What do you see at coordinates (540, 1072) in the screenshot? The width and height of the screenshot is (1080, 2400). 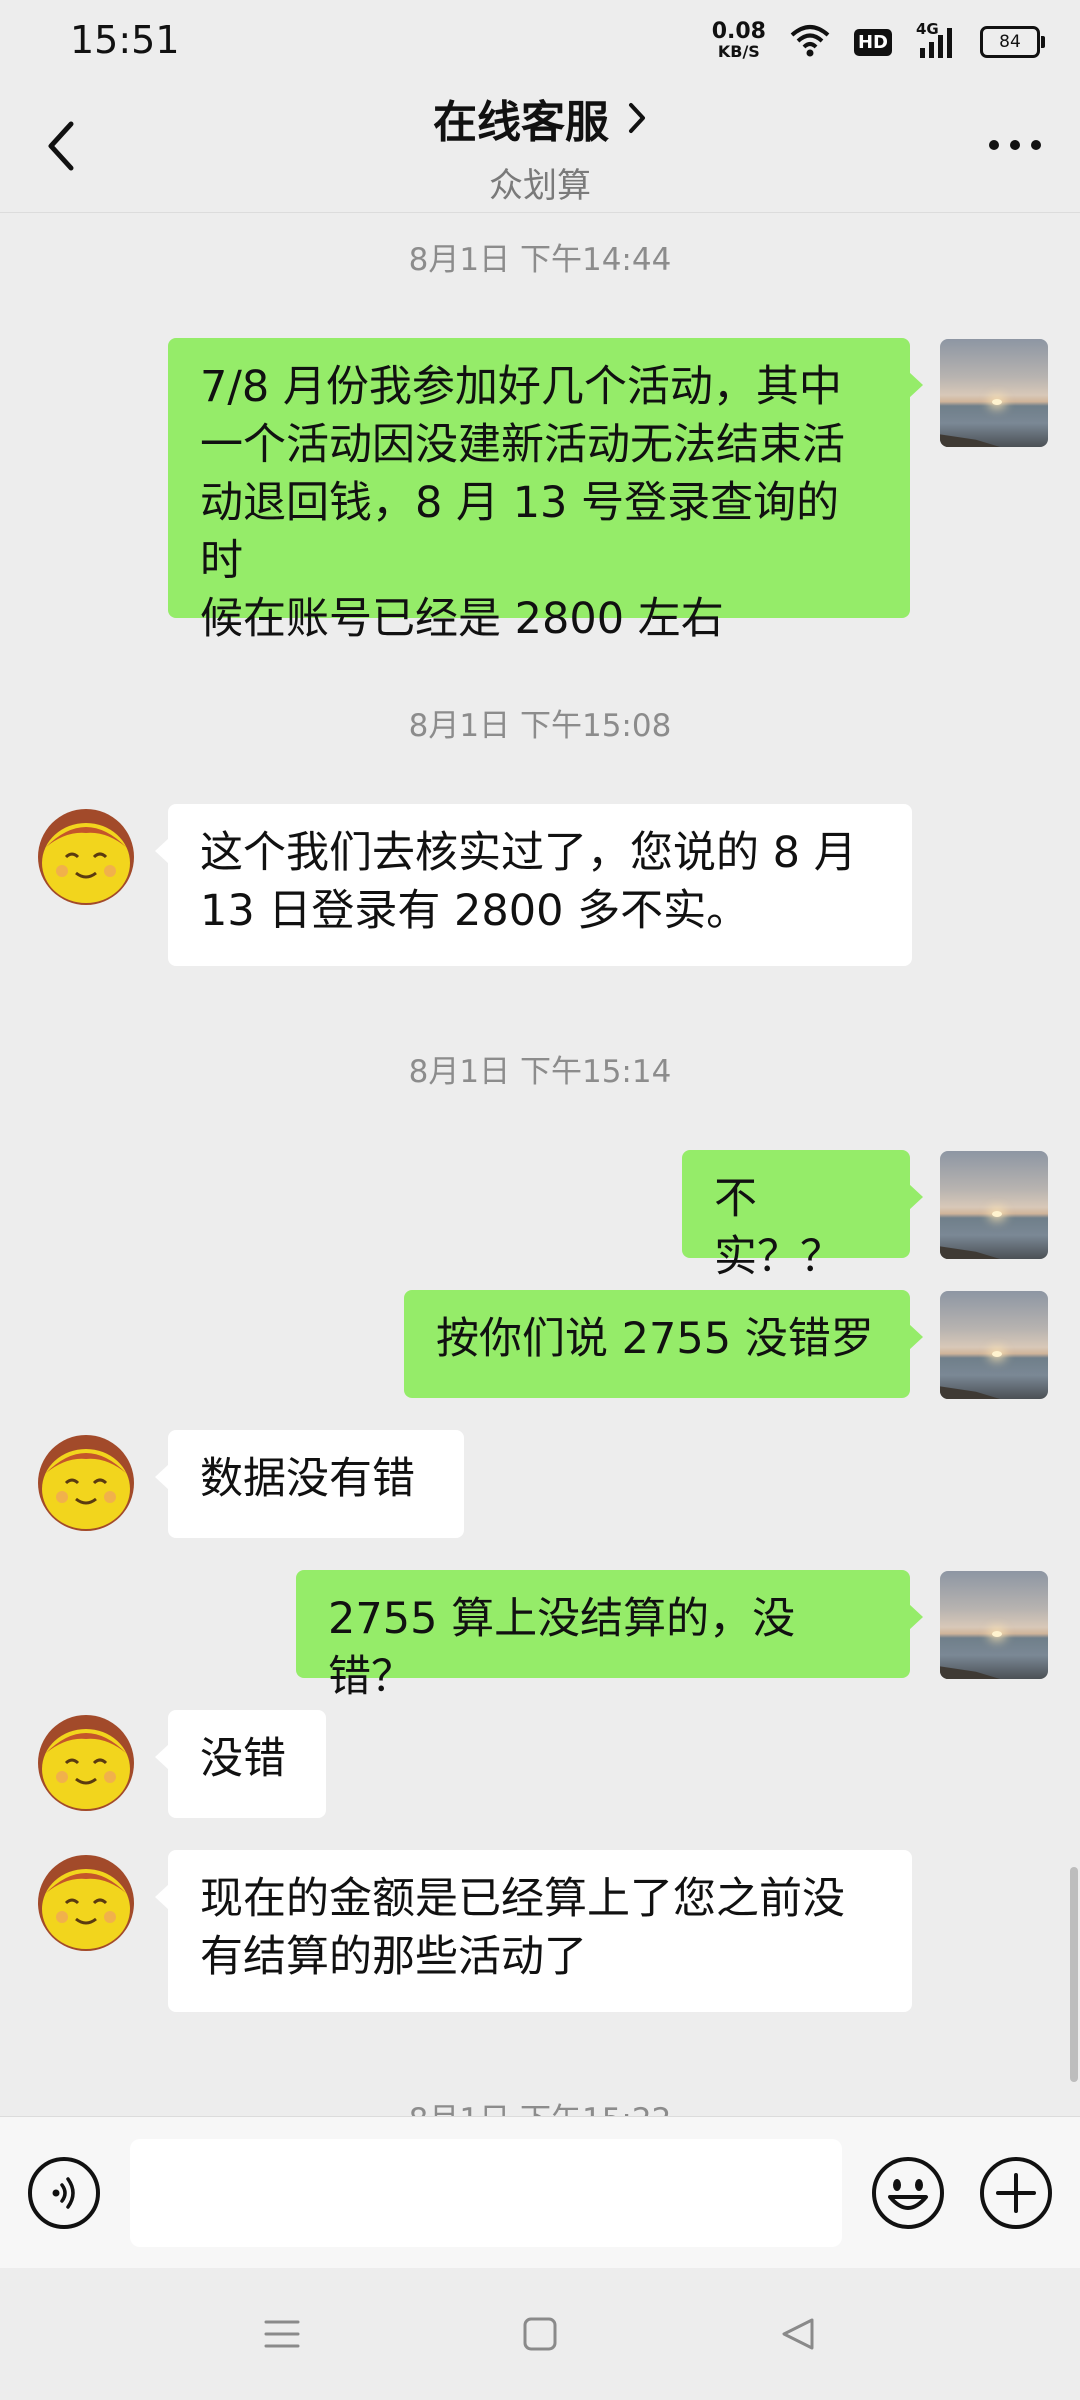 I see `timestamp: 8月1日 下午15:14` at bounding box center [540, 1072].